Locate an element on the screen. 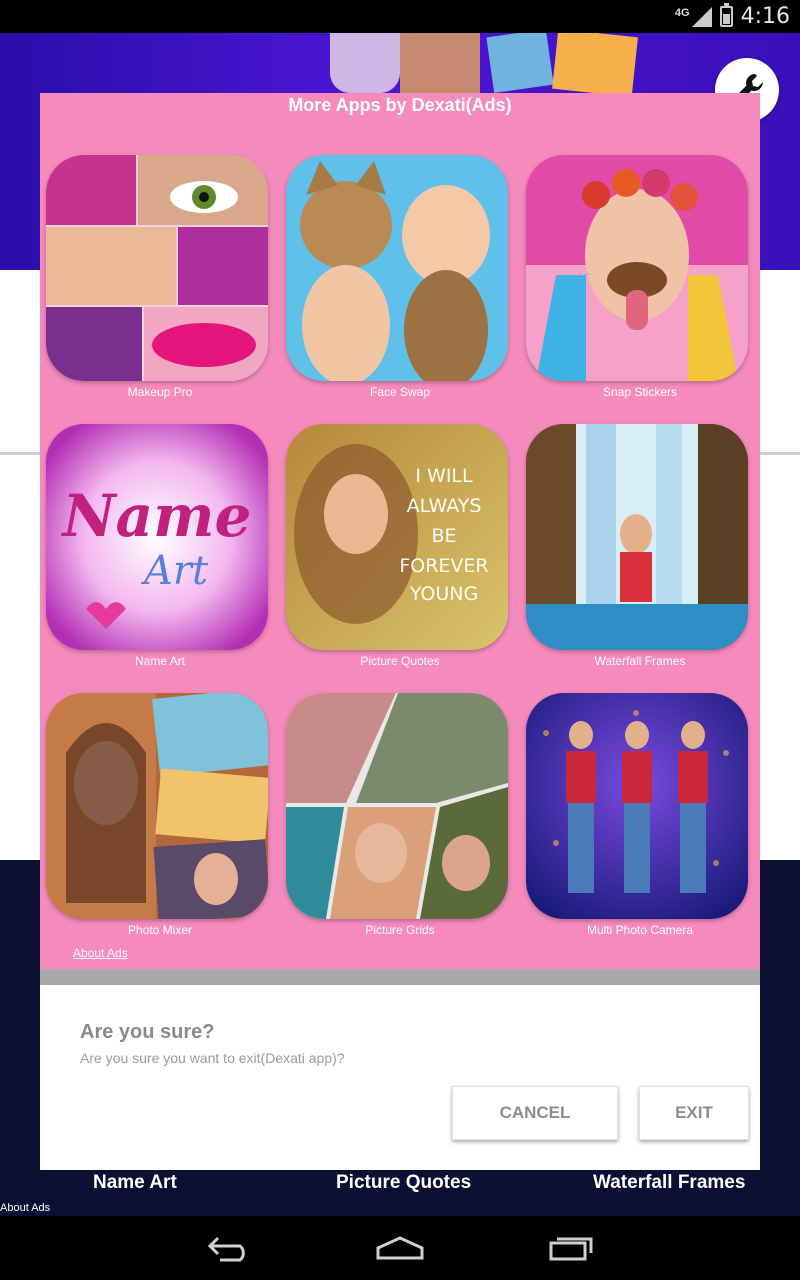 This screenshot has height=1280, width=800. app-label: Face Swap is located at coordinates (400, 392).